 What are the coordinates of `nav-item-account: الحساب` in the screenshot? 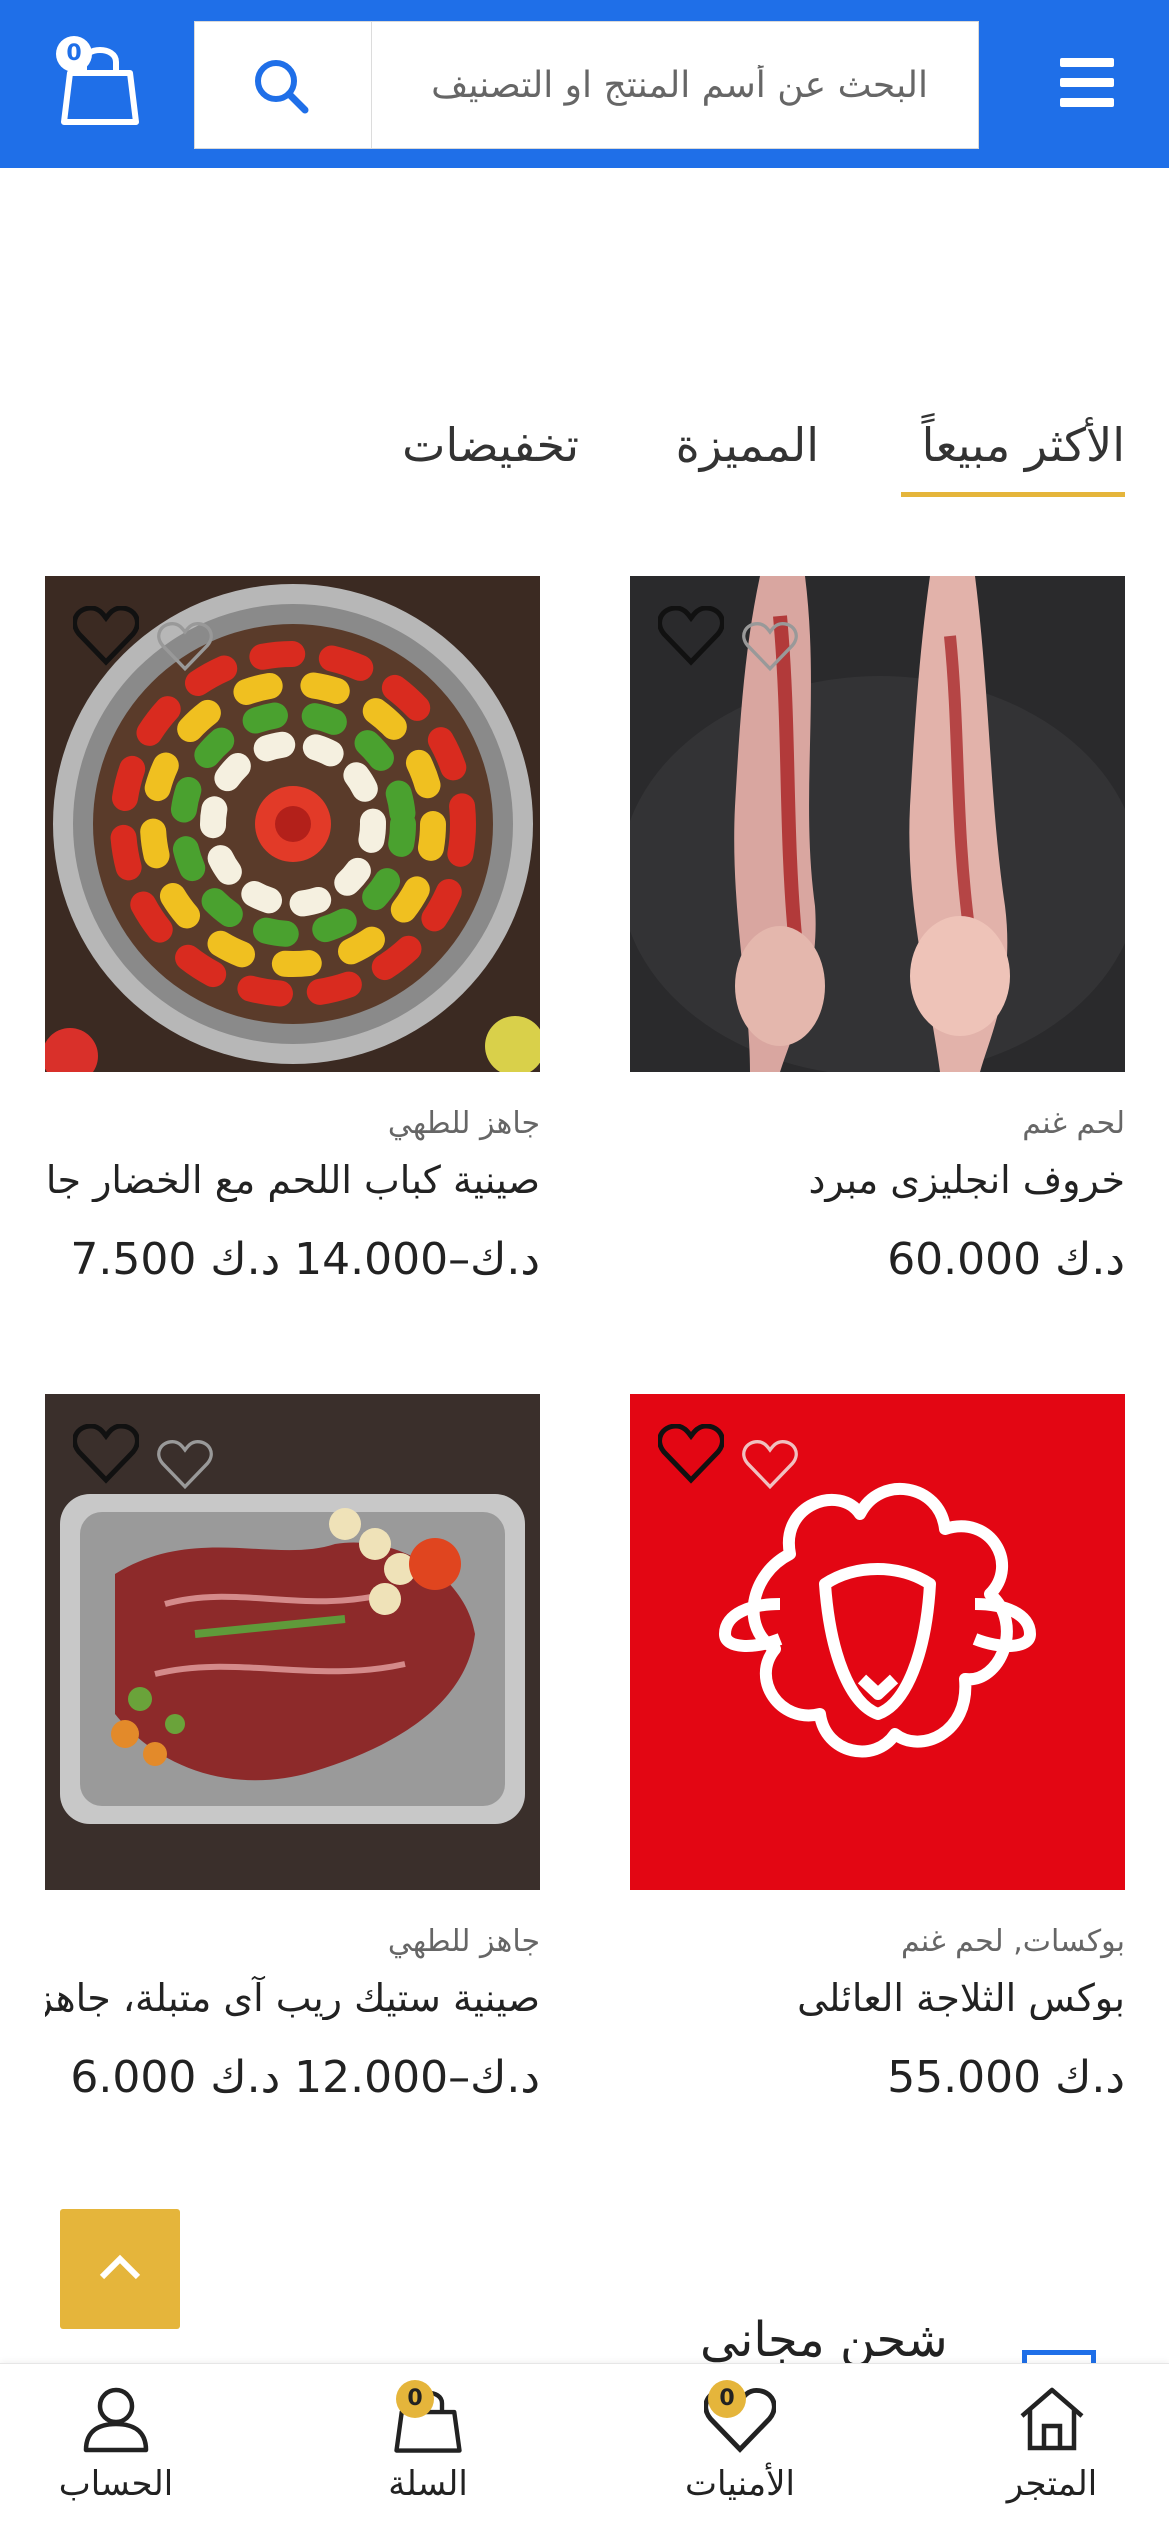 It's located at (116, 2448).